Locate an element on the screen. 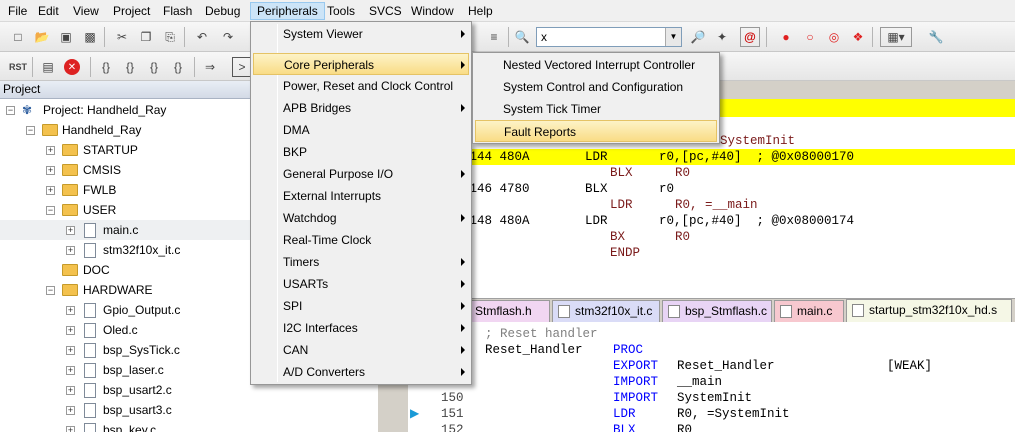 Image resolution: width=1015 pixels, height=432 pixels. open-folder-icon: 📂 is located at coordinates (42, 37).